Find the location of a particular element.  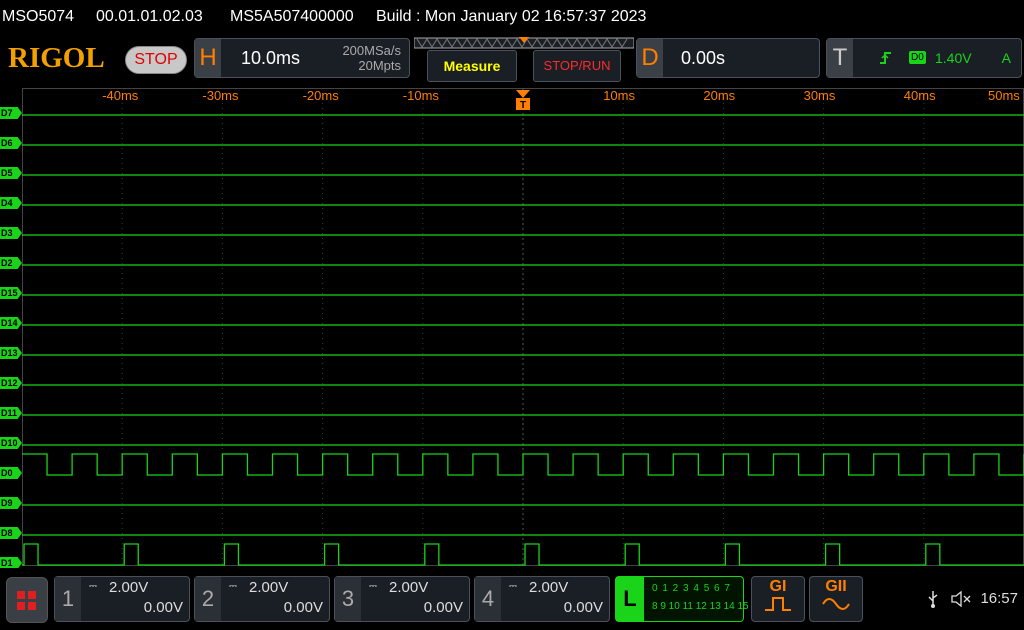

time-axis-label: 10ms is located at coordinates (619, 95).